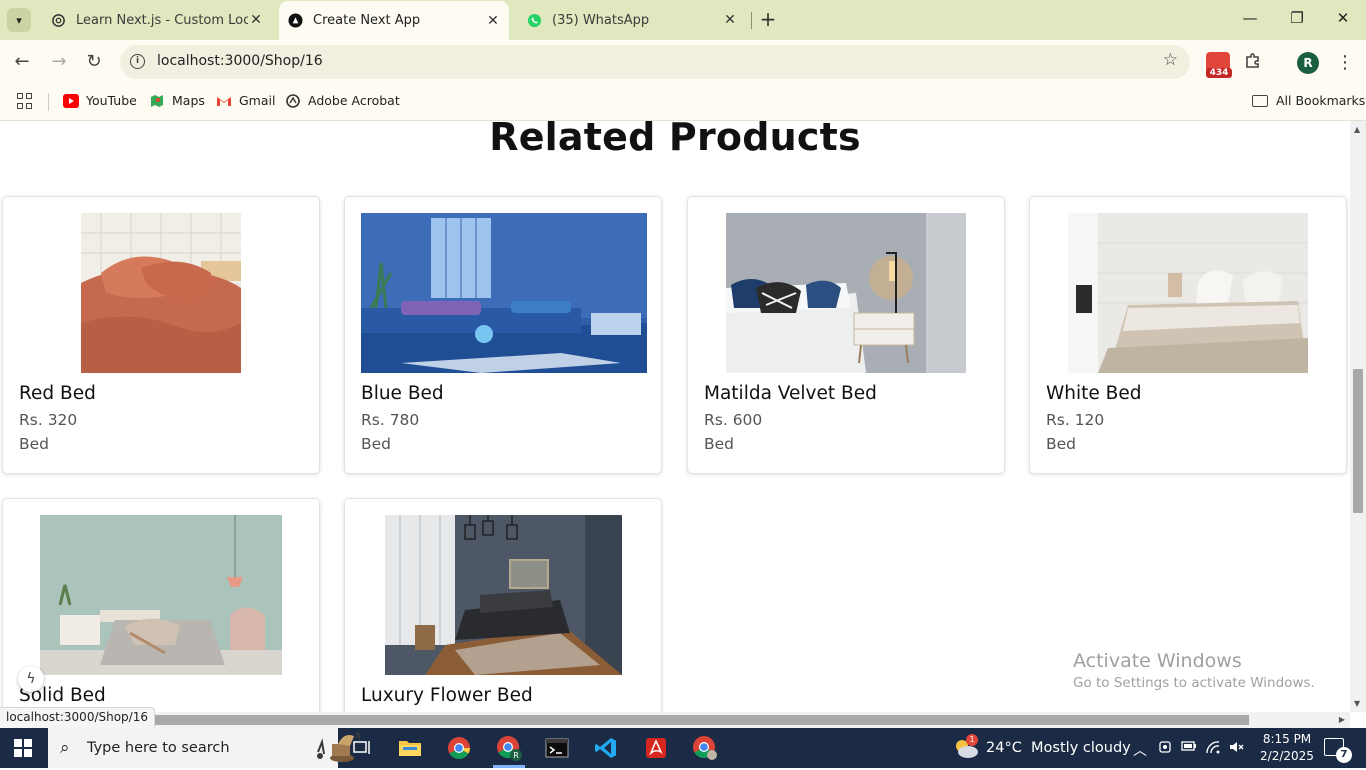 The width and height of the screenshot is (1366, 770). What do you see at coordinates (656, 748) in the screenshot?
I see `acrobat-reader-icon` at bounding box center [656, 748].